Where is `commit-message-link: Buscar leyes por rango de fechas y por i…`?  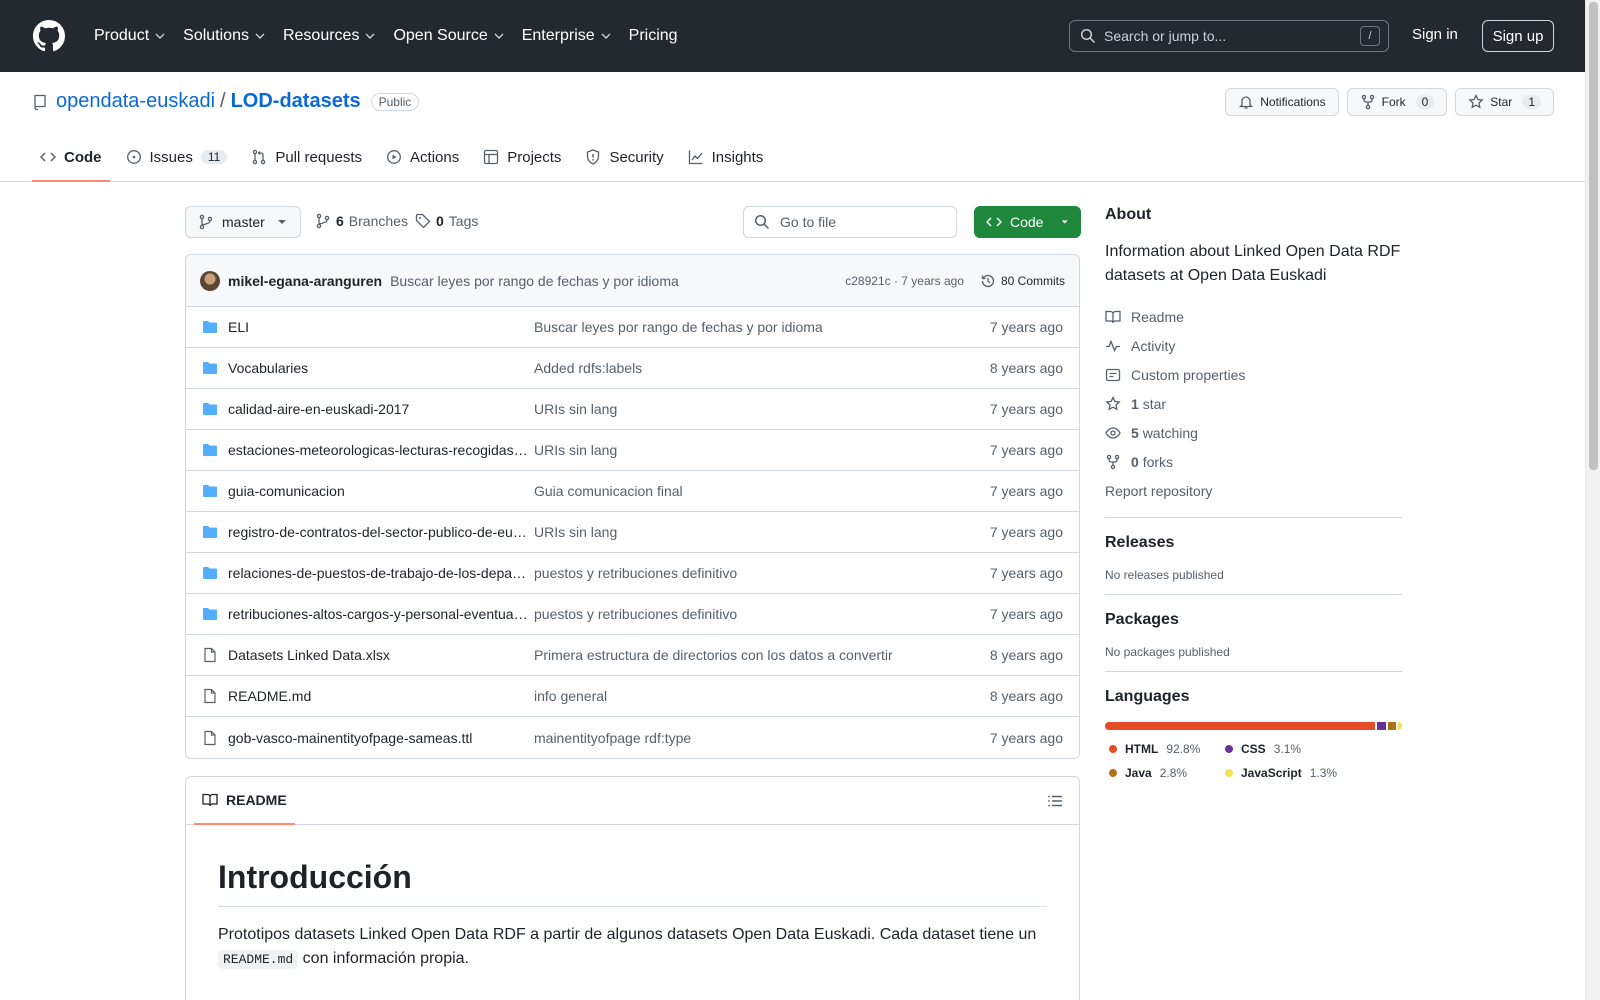 commit-message-link: Buscar leyes por rango de fechas y por i… is located at coordinates (617, 281).